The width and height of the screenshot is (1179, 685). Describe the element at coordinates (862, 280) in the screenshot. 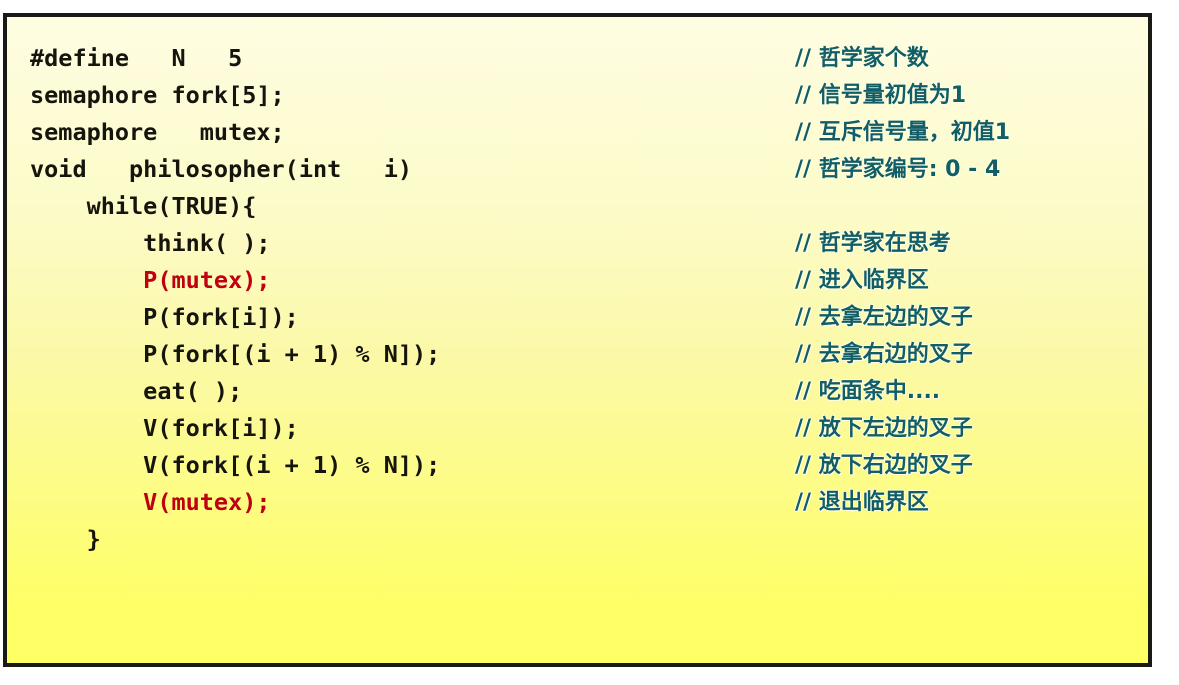

I see `code-comment: // 进入临界区` at that location.